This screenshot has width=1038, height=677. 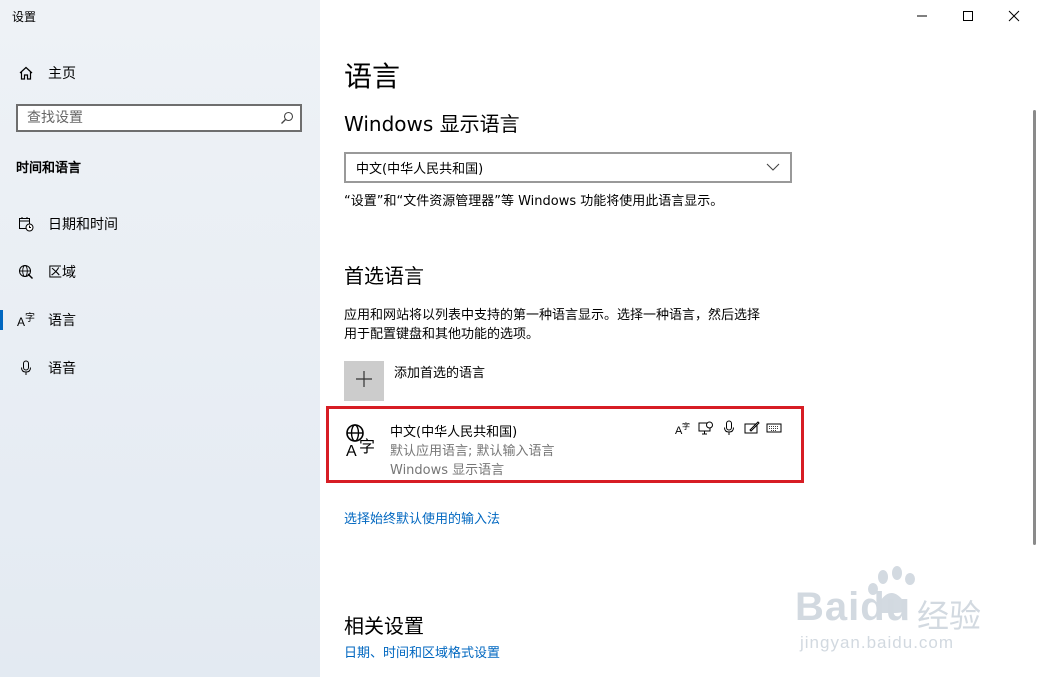 What do you see at coordinates (439, 371) in the screenshot?
I see `add-language-label: 添加首选的语言` at bounding box center [439, 371].